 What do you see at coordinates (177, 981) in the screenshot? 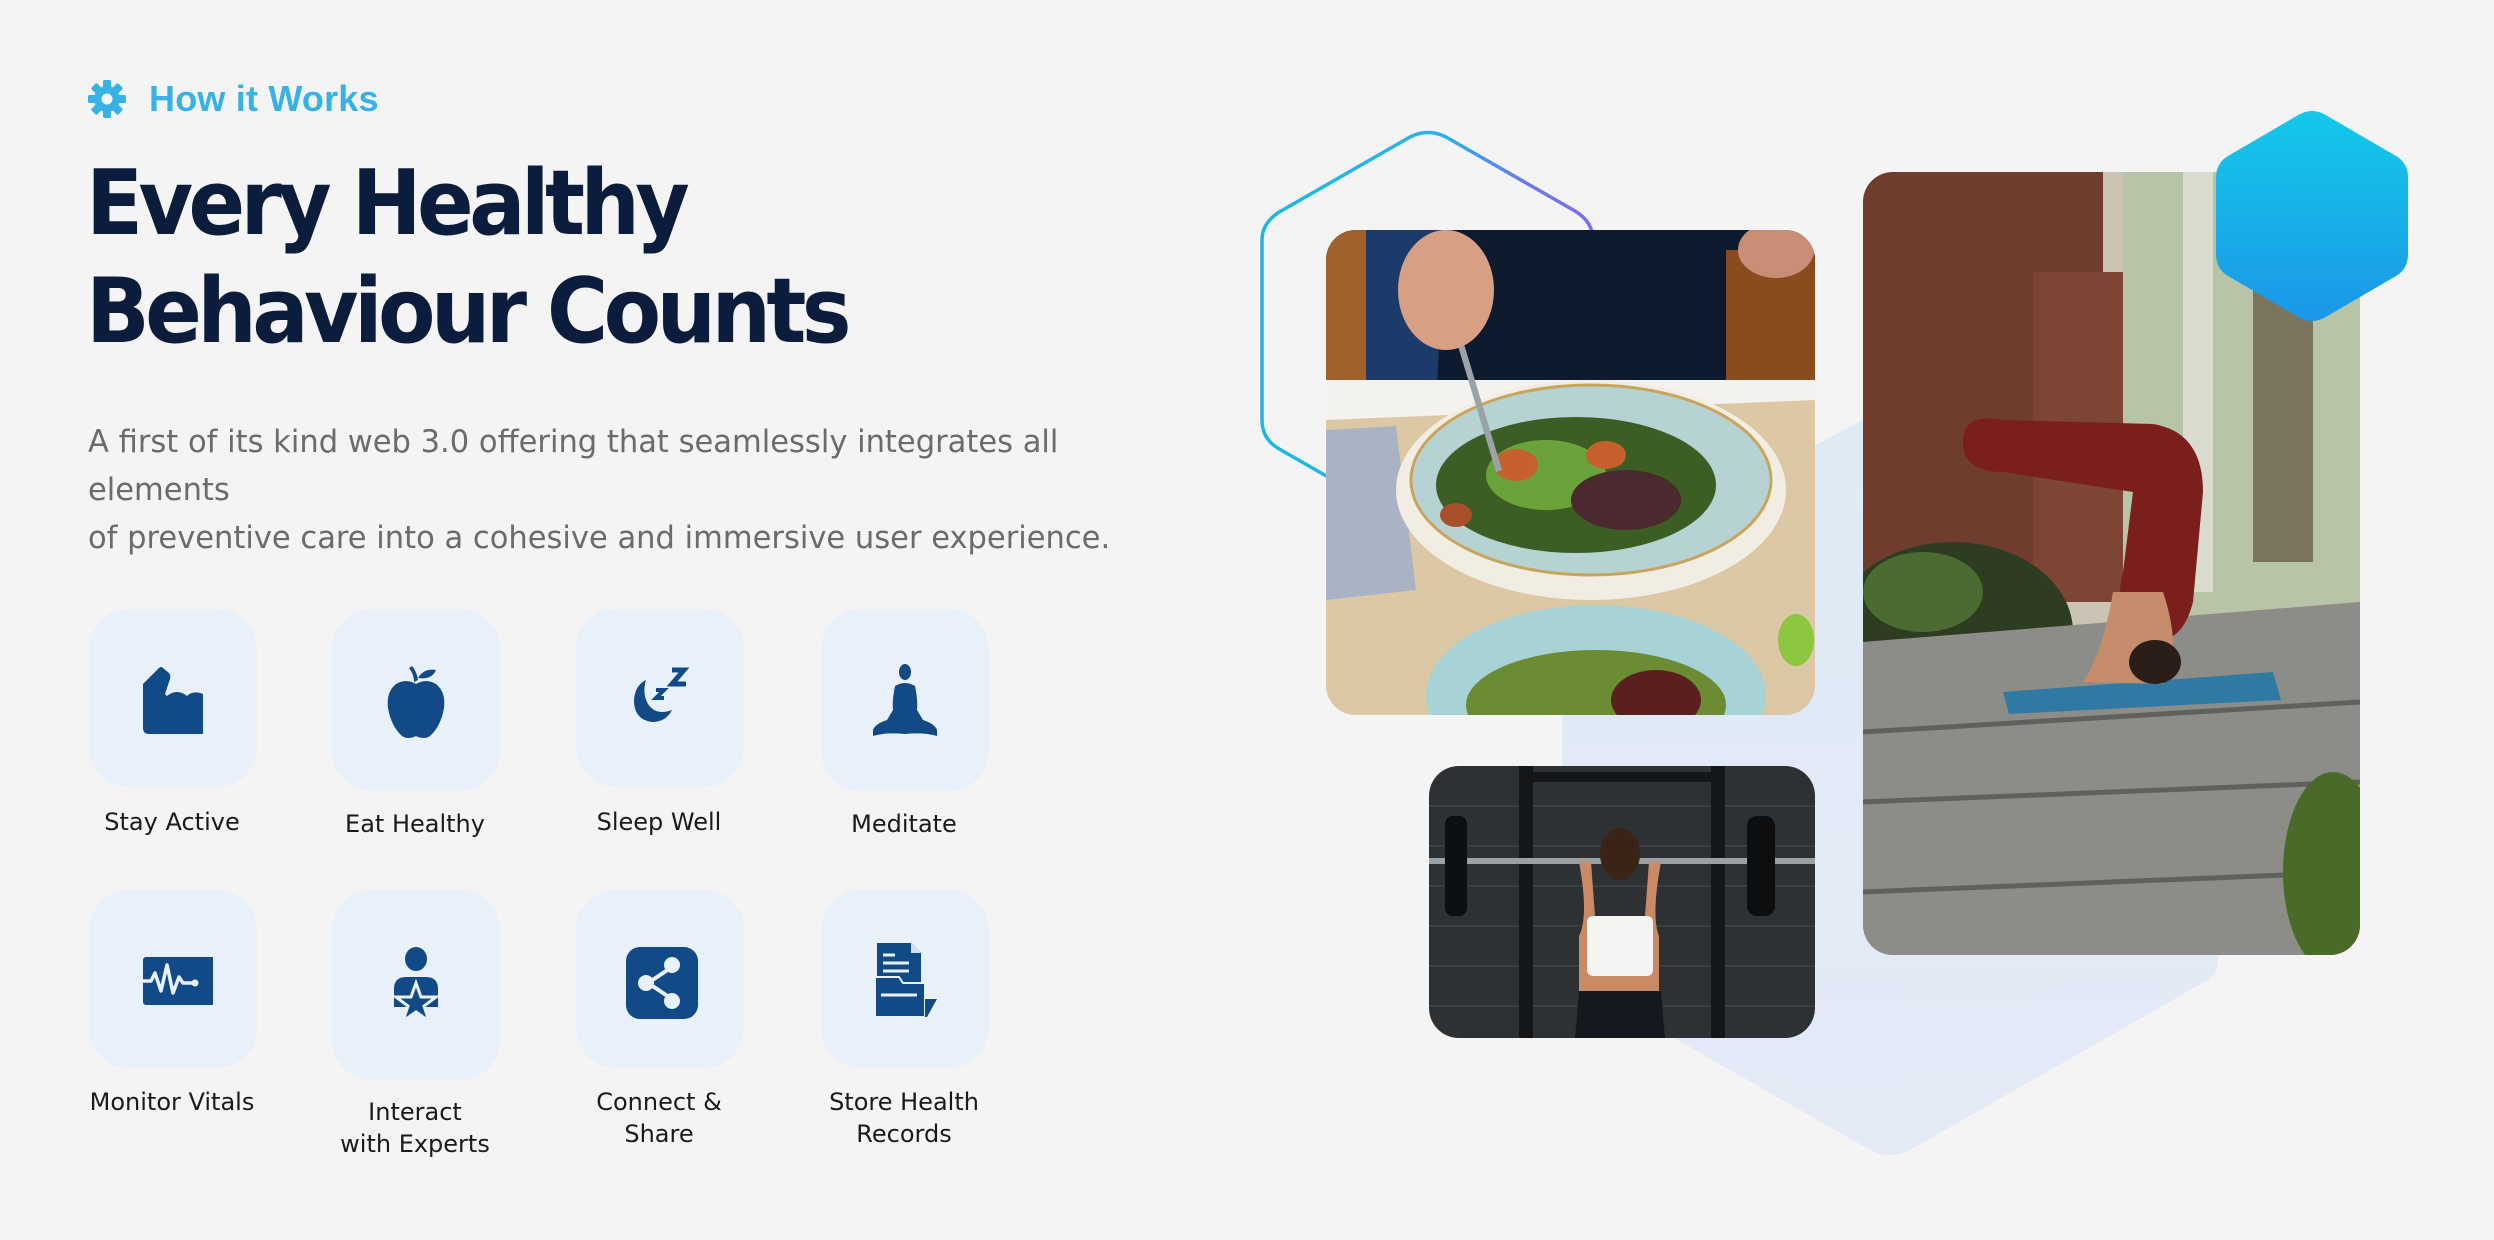
I see `heartbeat-monitor-icon` at bounding box center [177, 981].